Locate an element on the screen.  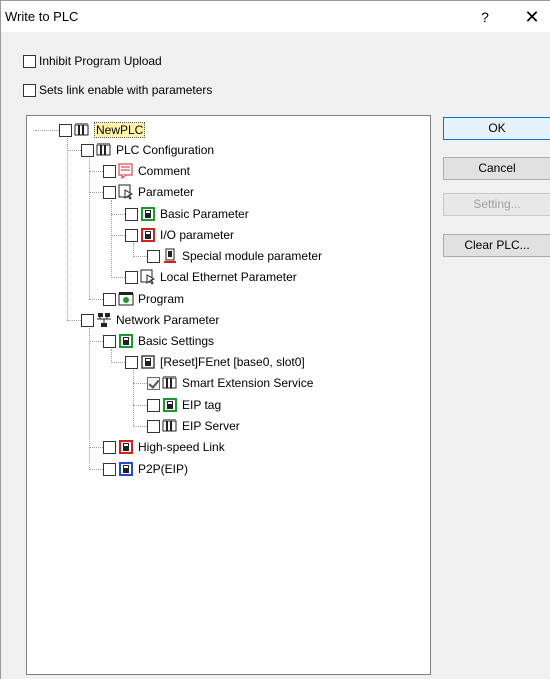
tree-node-parameter: Parameter is located at coordinates (148, 192).